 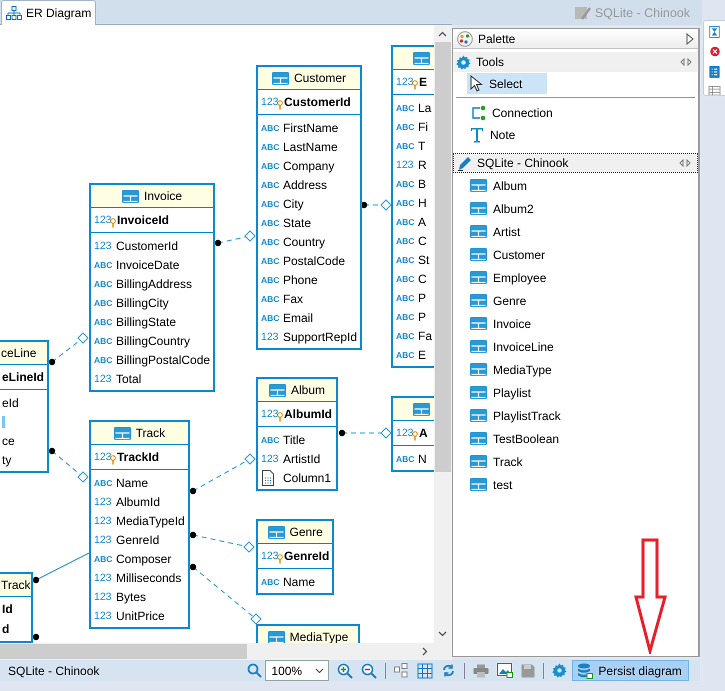 What do you see at coordinates (514, 112) in the screenshot?
I see `palette-item: Connection` at bounding box center [514, 112].